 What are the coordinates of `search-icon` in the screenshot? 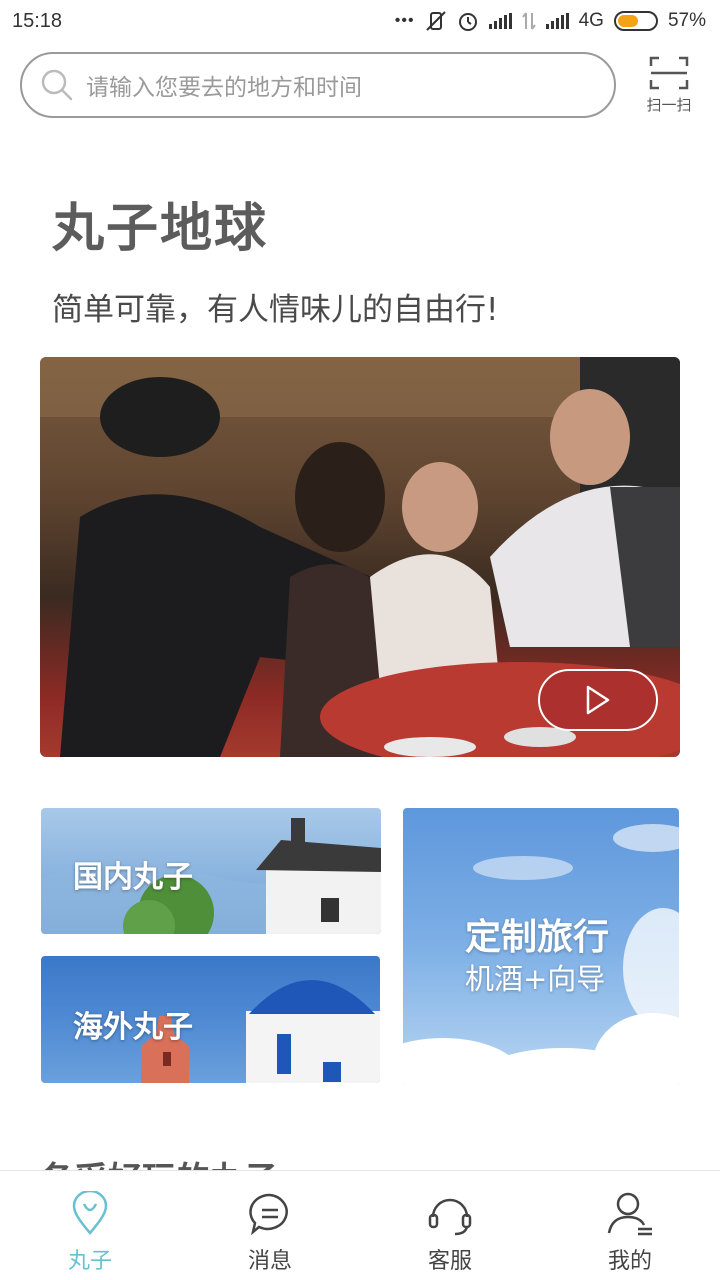 It's located at (57, 85).